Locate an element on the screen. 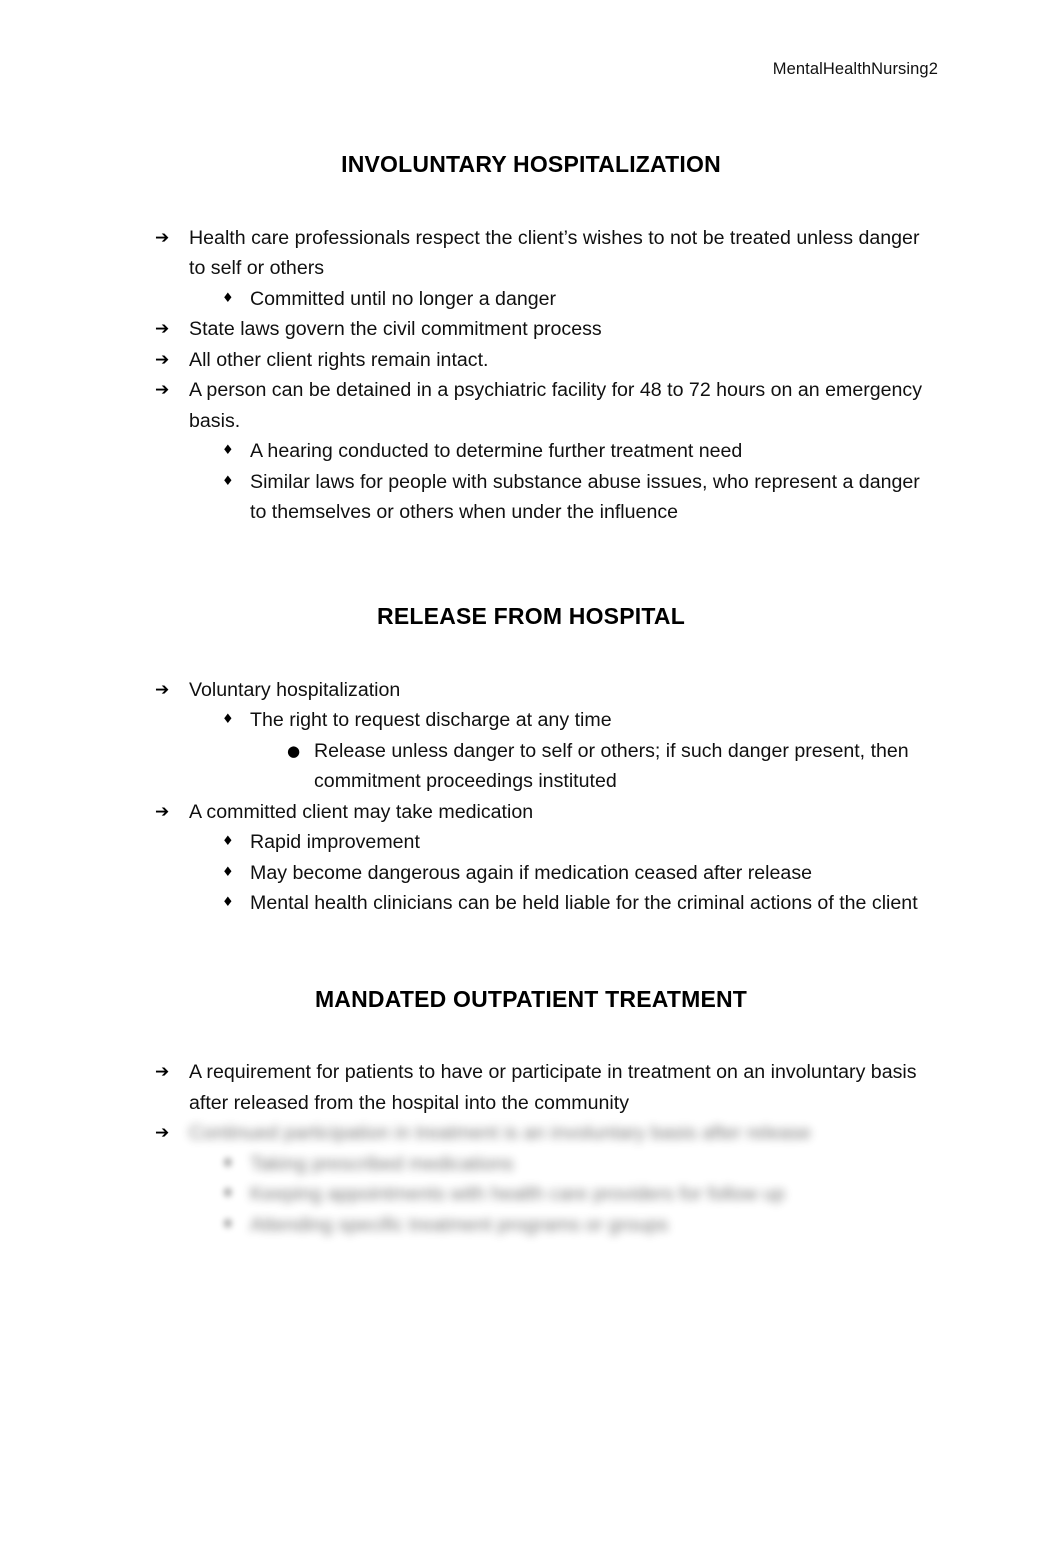  obscured-list-item-text: Taking prescribed medications is located at coordinates (382, 1163).